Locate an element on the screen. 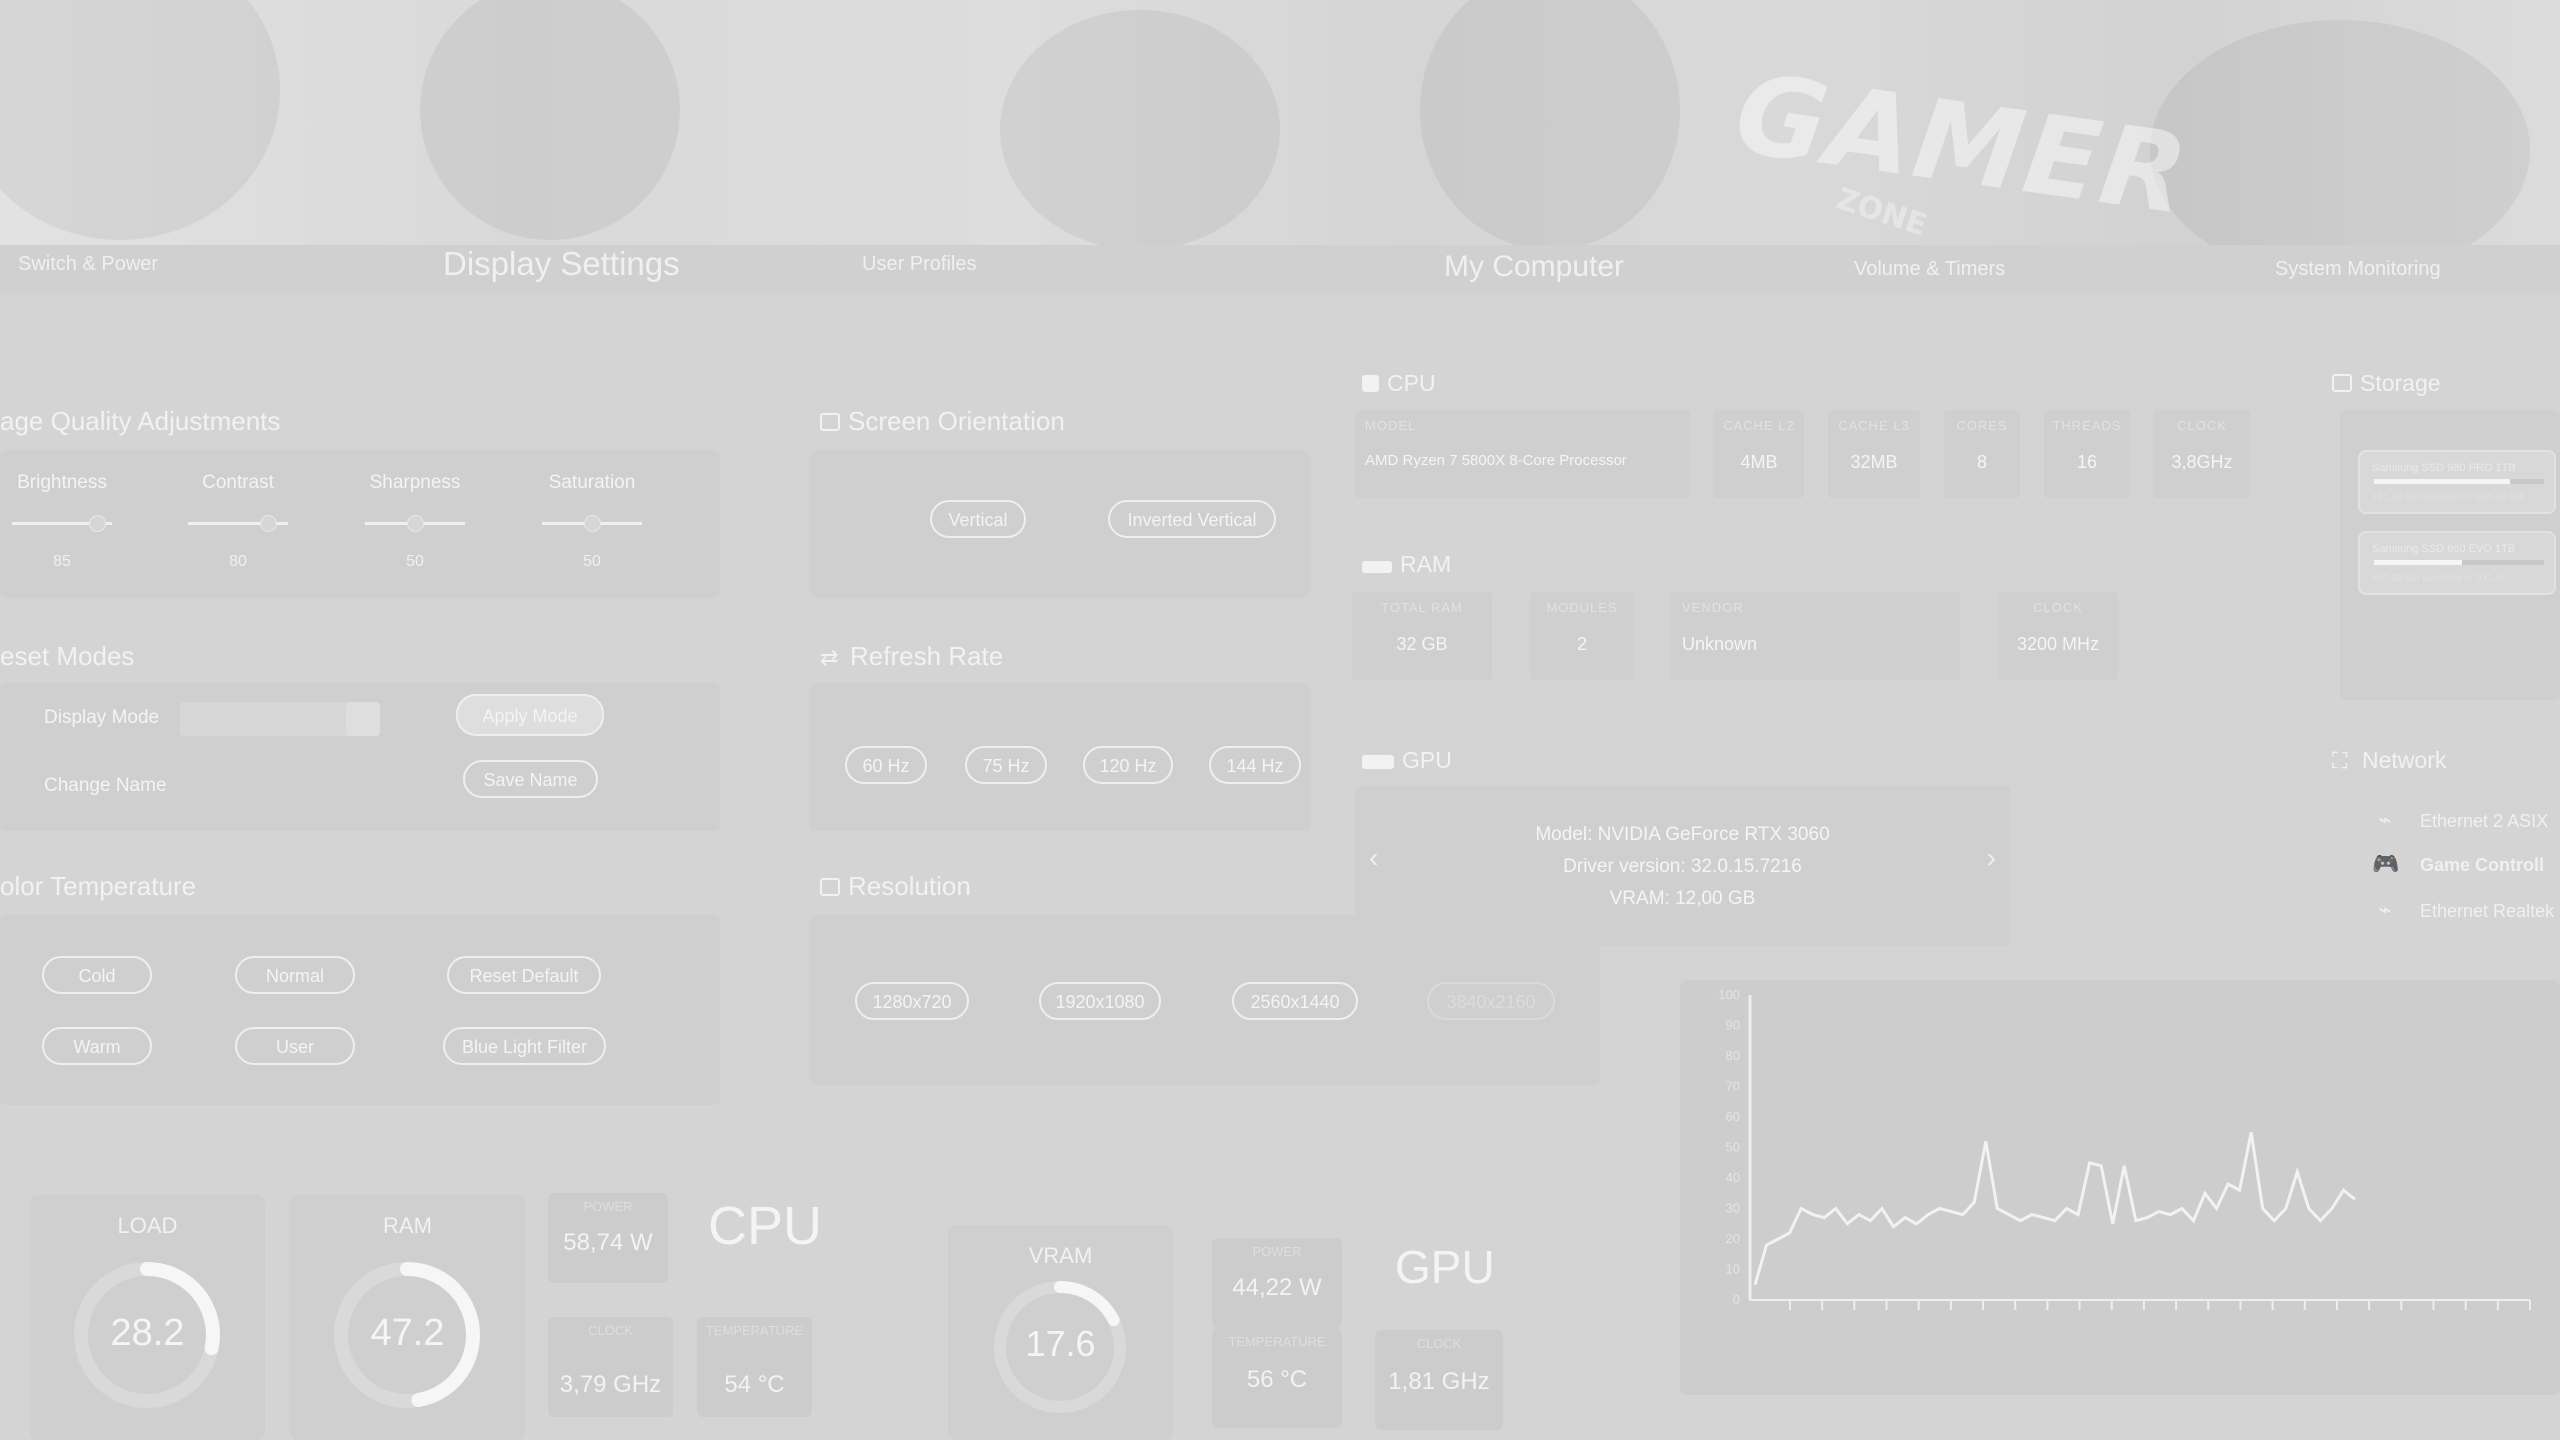 The image size is (2560, 1440). gpu-monitor-label: GPU is located at coordinates (1445, 1267).